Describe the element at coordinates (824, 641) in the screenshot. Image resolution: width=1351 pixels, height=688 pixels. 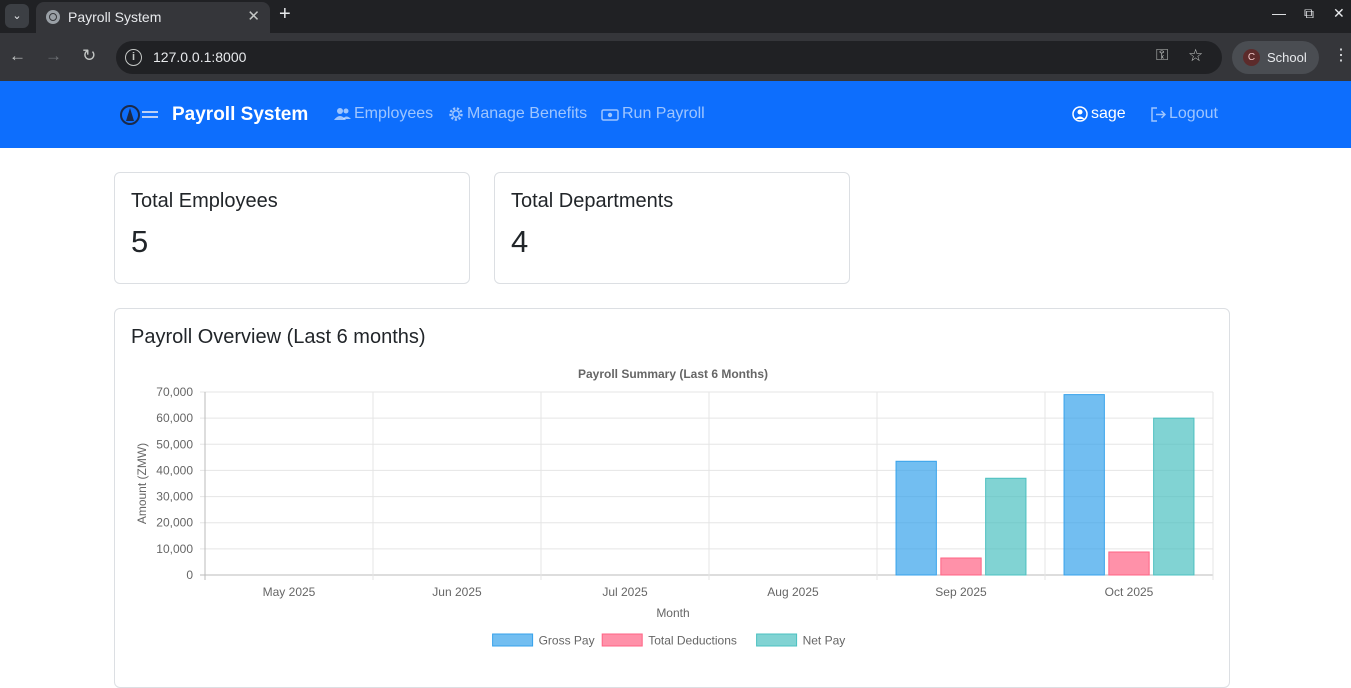
I see `legend-label: Net Pay` at that location.